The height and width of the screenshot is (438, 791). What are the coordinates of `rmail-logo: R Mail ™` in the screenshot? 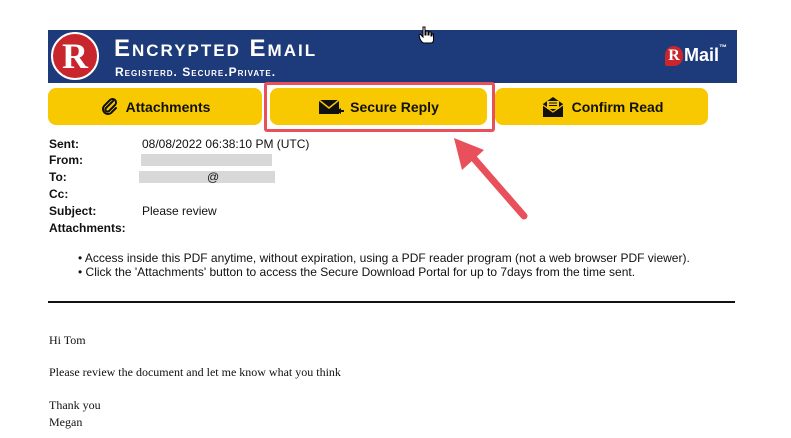 It's located at (695, 54).